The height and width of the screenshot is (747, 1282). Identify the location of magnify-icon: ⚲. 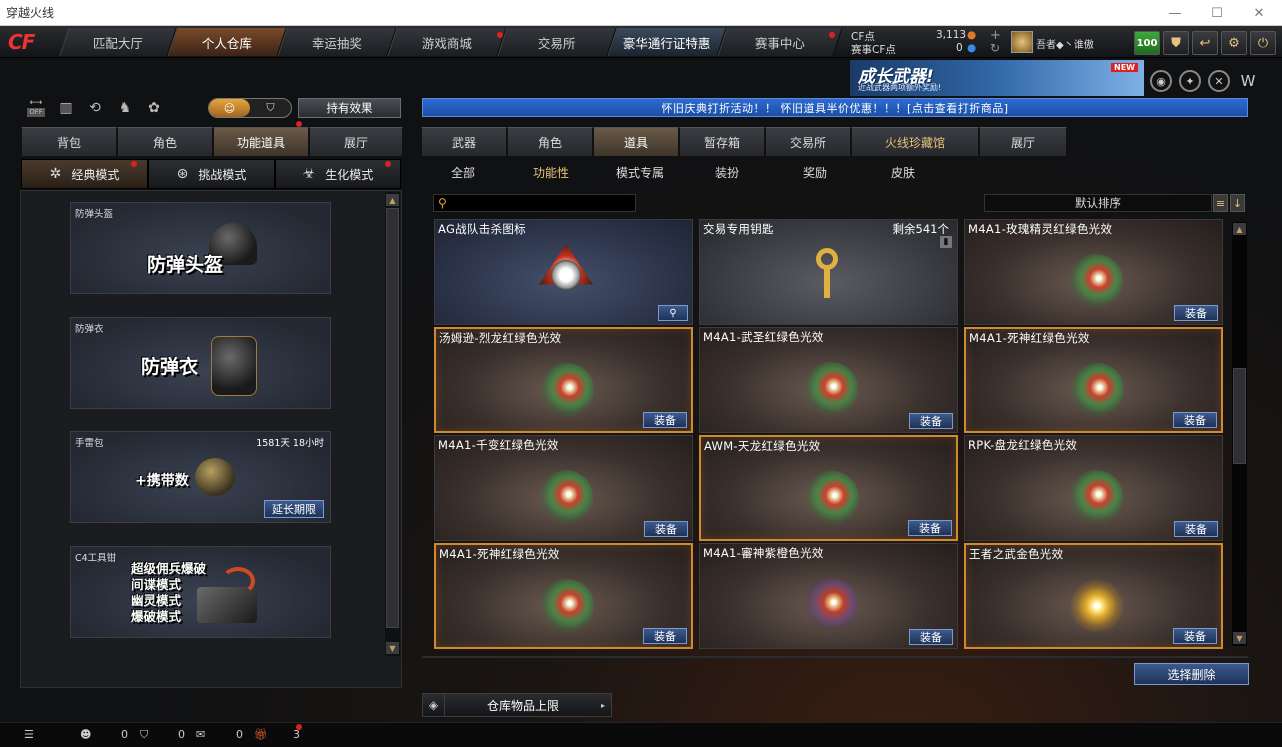
(673, 313).